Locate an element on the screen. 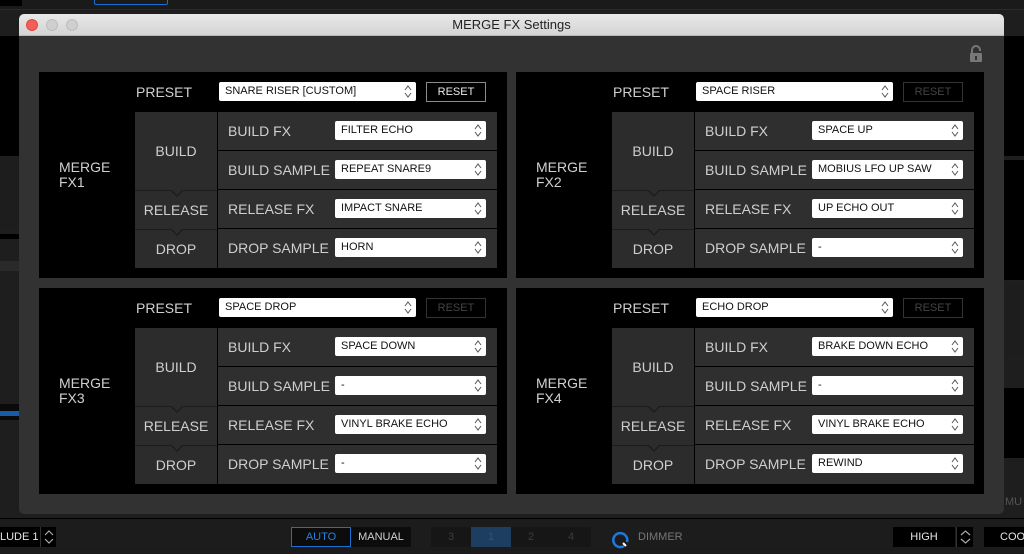  merge-fx-name: MERGE FX2 is located at coordinates (561, 175).